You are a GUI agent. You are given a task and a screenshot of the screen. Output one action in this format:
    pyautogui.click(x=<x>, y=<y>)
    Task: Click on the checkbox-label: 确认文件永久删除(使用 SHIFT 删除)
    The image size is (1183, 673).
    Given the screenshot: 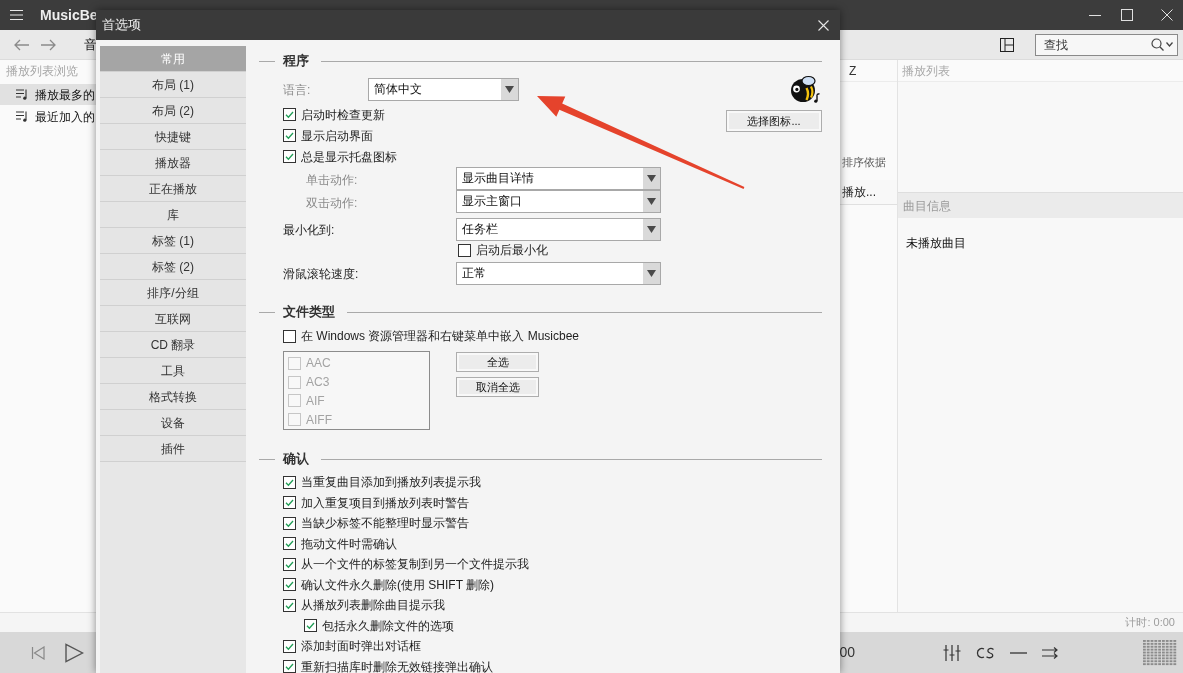 What is the action you would take?
    pyautogui.click(x=398, y=584)
    